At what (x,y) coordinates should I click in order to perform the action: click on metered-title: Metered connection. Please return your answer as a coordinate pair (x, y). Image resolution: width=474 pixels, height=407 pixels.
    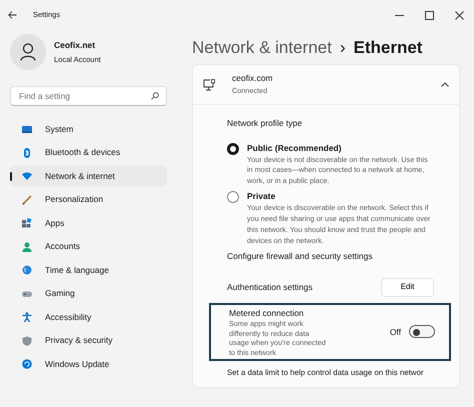
    Looking at the image, I should click on (267, 313).